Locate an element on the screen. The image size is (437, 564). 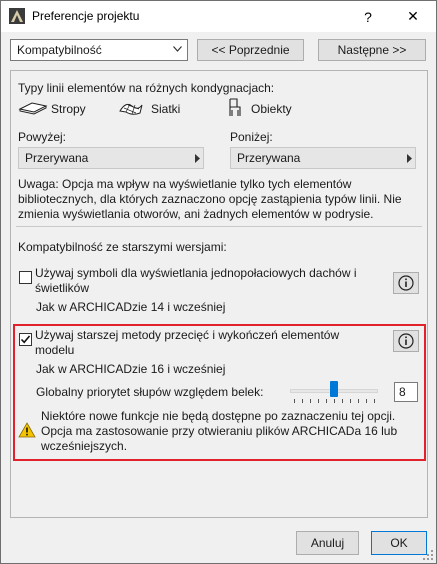
archicad-icon is located at coordinates (17, 16).